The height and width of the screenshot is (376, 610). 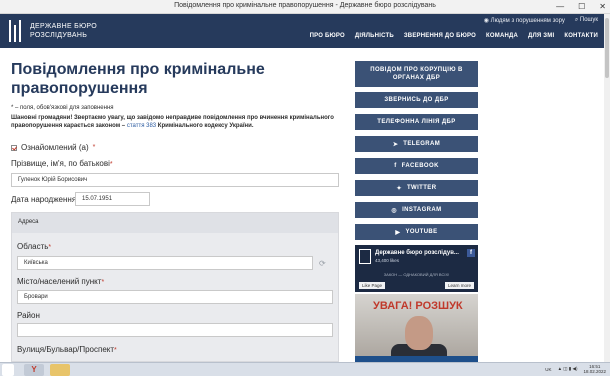 What do you see at coordinates (395, 144) in the screenshot?
I see `telegram-icon: ➤` at bounding box center [395, 144].